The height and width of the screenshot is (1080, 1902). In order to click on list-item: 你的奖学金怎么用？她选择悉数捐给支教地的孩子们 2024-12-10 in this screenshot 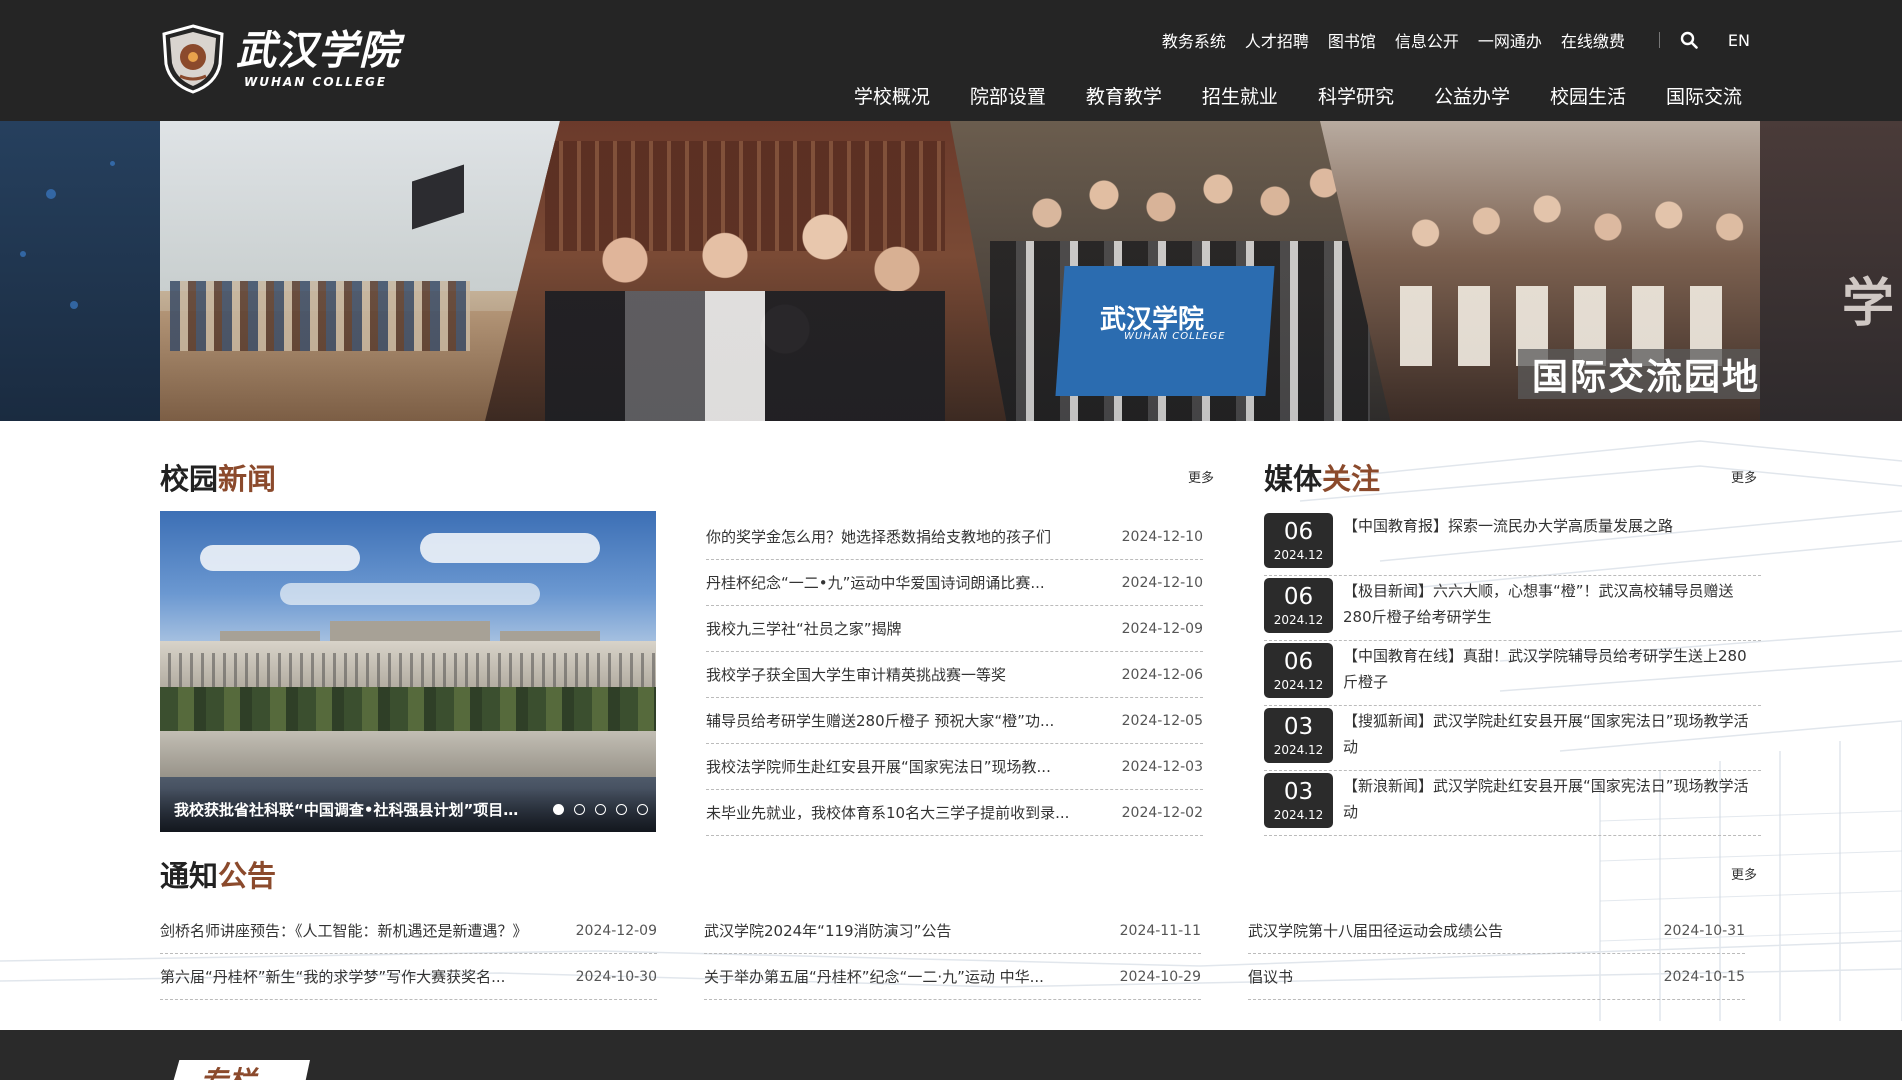, I will do `click(954, 537)`.